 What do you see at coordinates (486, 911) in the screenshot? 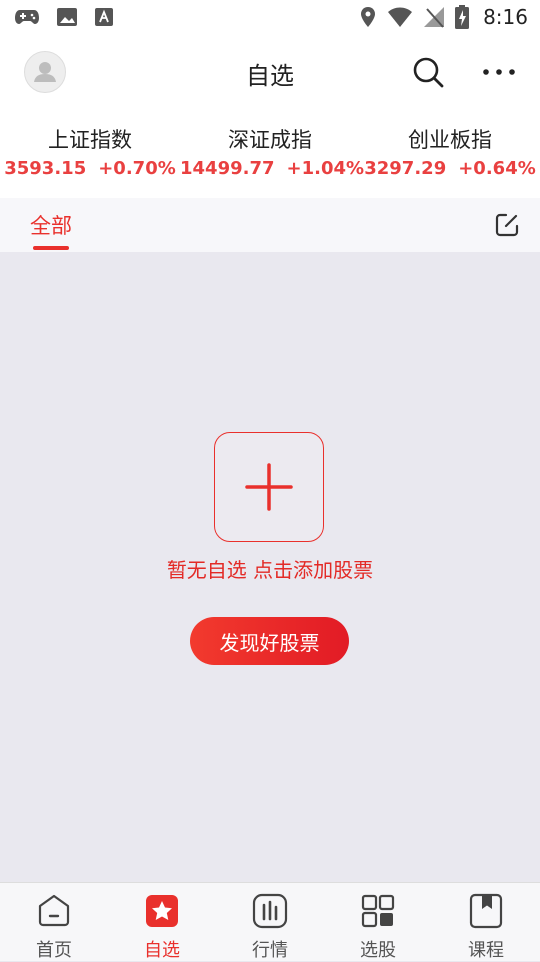
I see `bookmark-book-icon` at bounding box center [486, 911].